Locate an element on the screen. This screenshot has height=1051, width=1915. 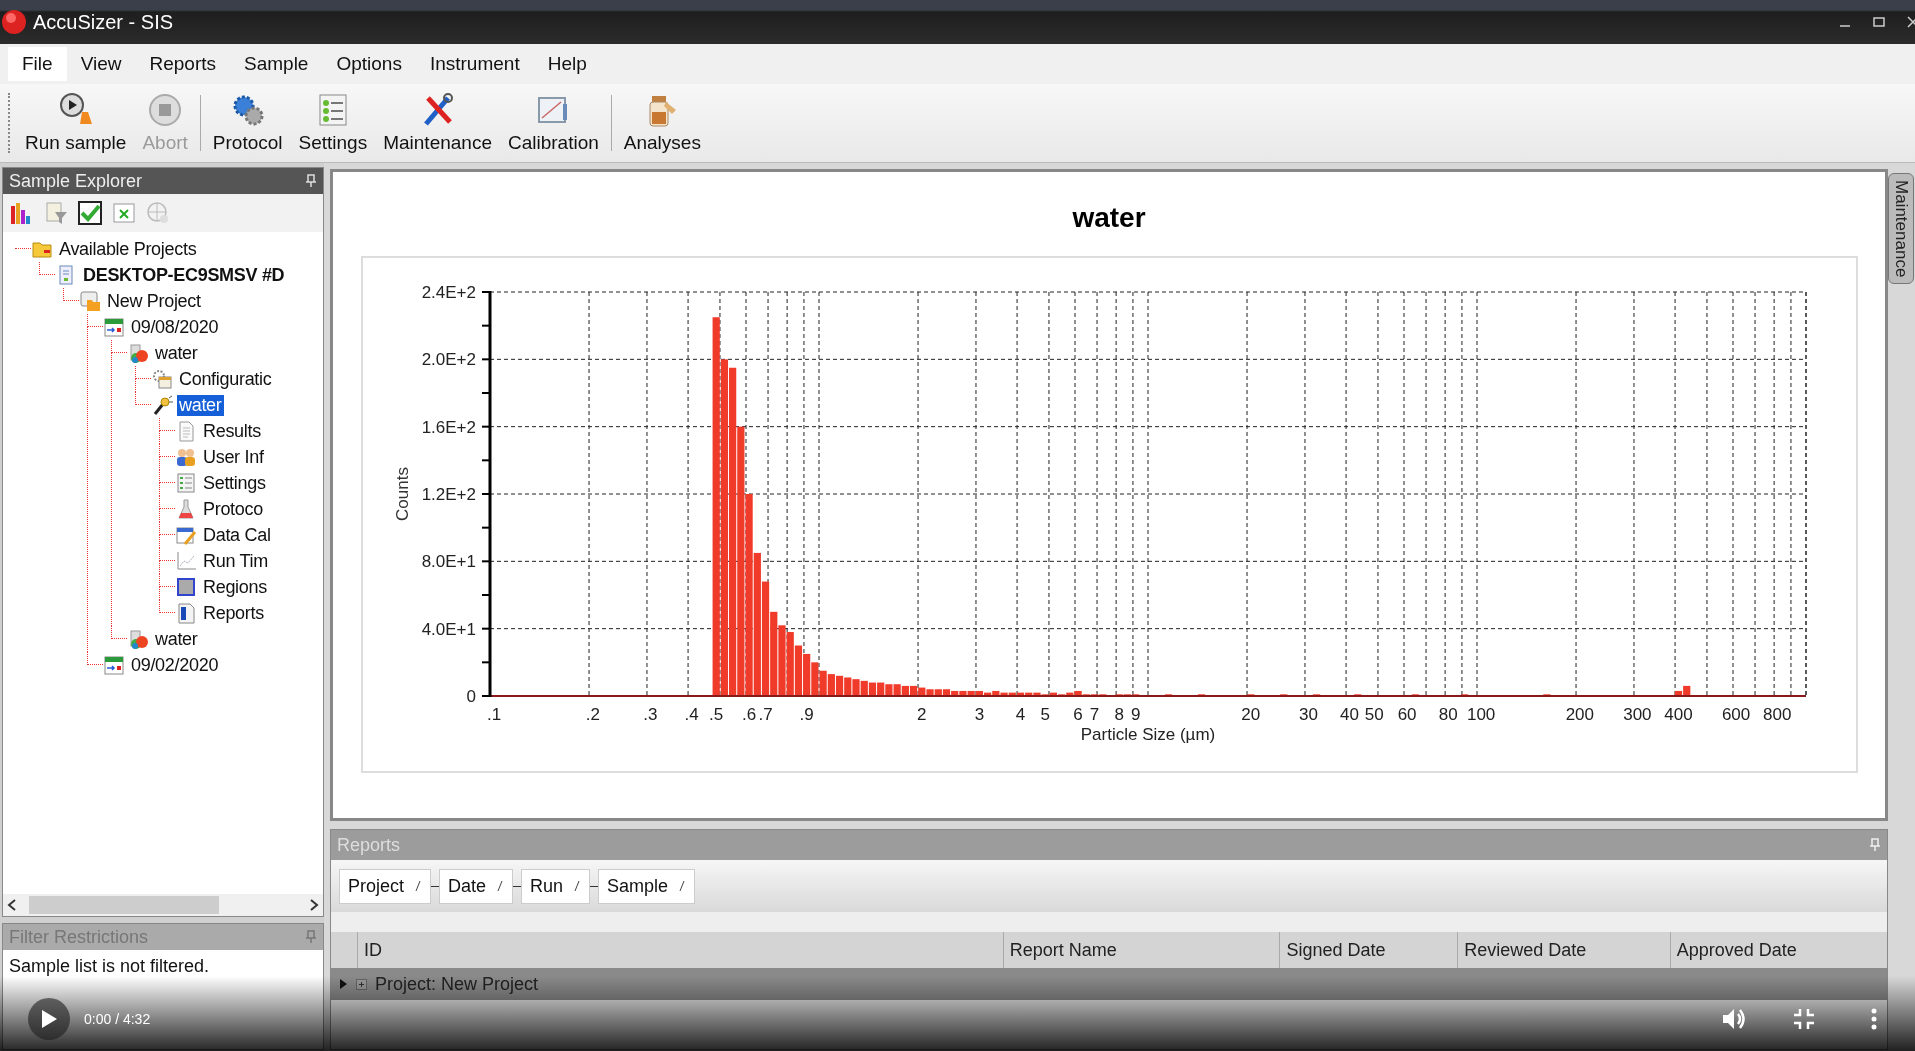
x-tick-label: 4 is located at coordinates (1020, 714).